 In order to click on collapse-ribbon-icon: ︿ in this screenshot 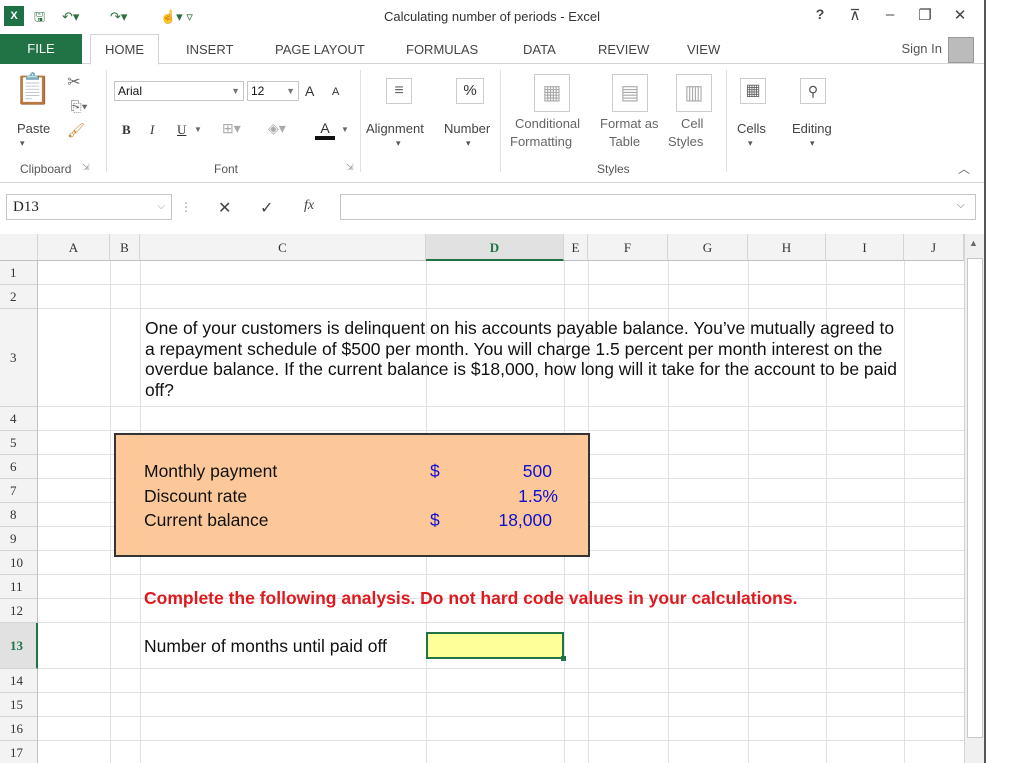, I will do `click(964, 168)`.